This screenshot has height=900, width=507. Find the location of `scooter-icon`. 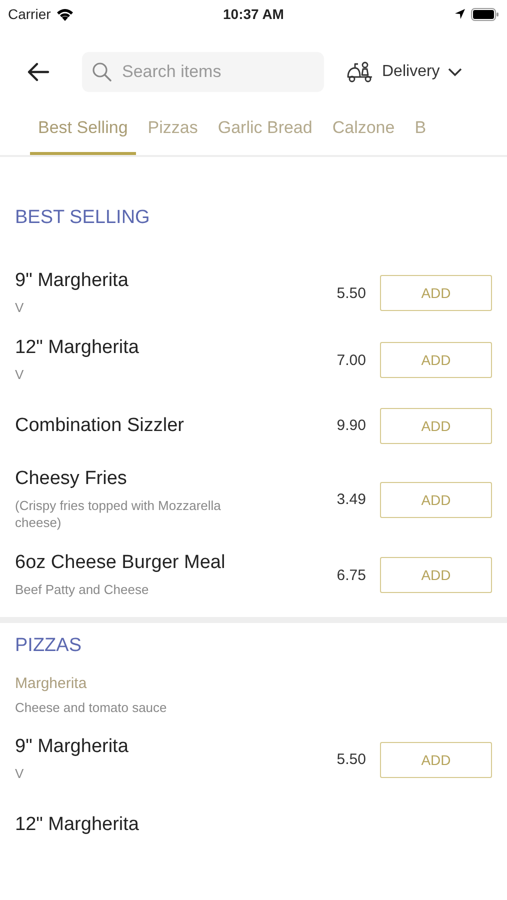

scooter-icon is located at coordinates (360, 72).